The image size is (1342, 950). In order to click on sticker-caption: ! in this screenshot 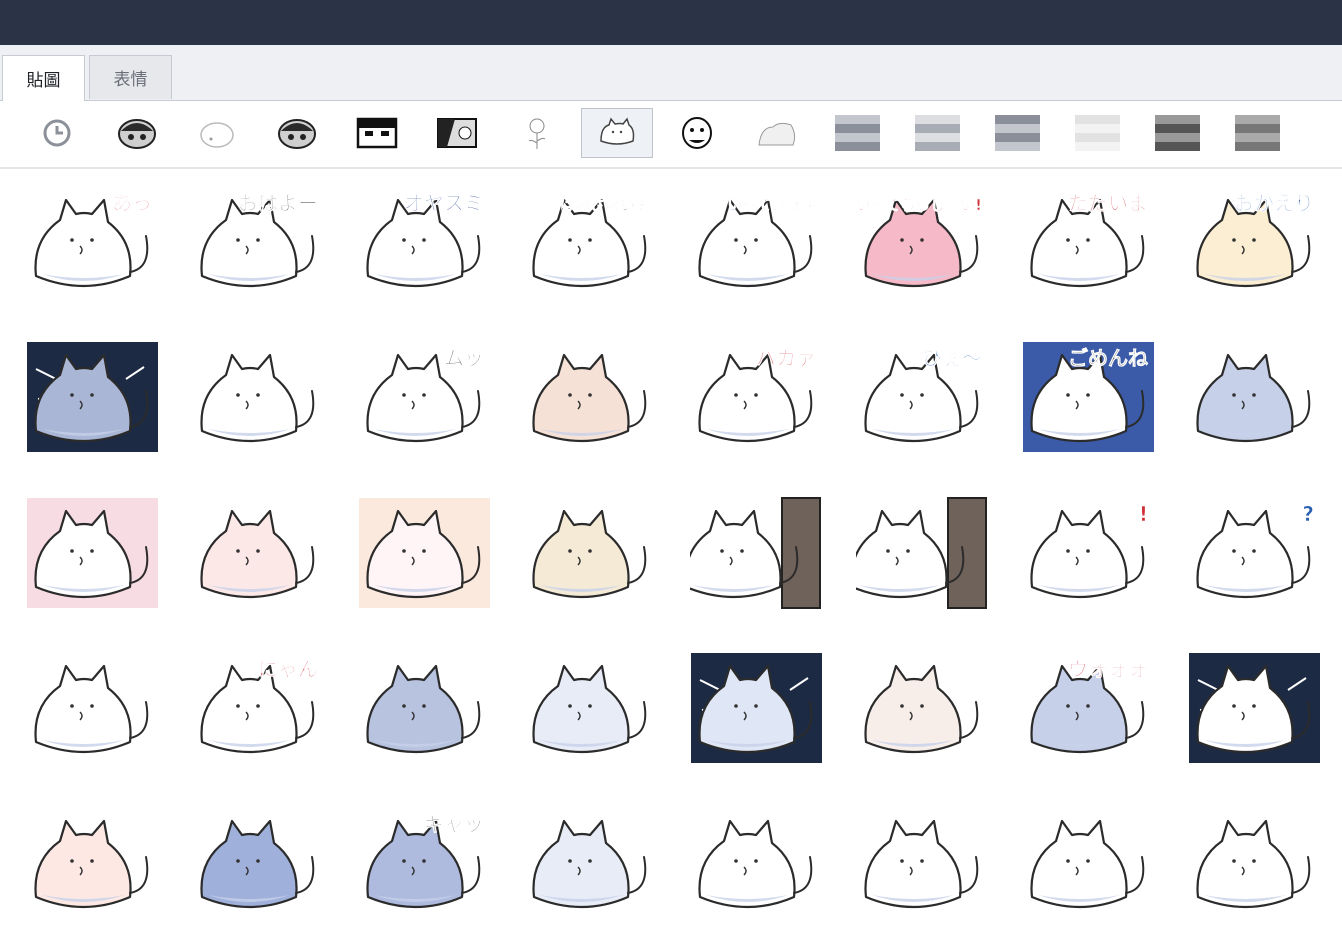, I will do `click(1143, 514)`.